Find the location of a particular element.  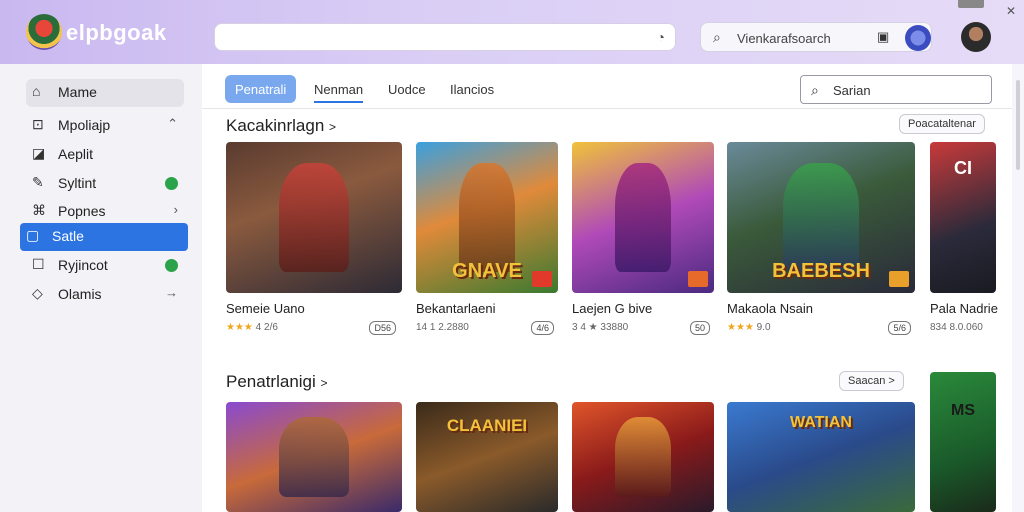

game-rating: 14 1 2.2880 is located at coordinates (442, 327).